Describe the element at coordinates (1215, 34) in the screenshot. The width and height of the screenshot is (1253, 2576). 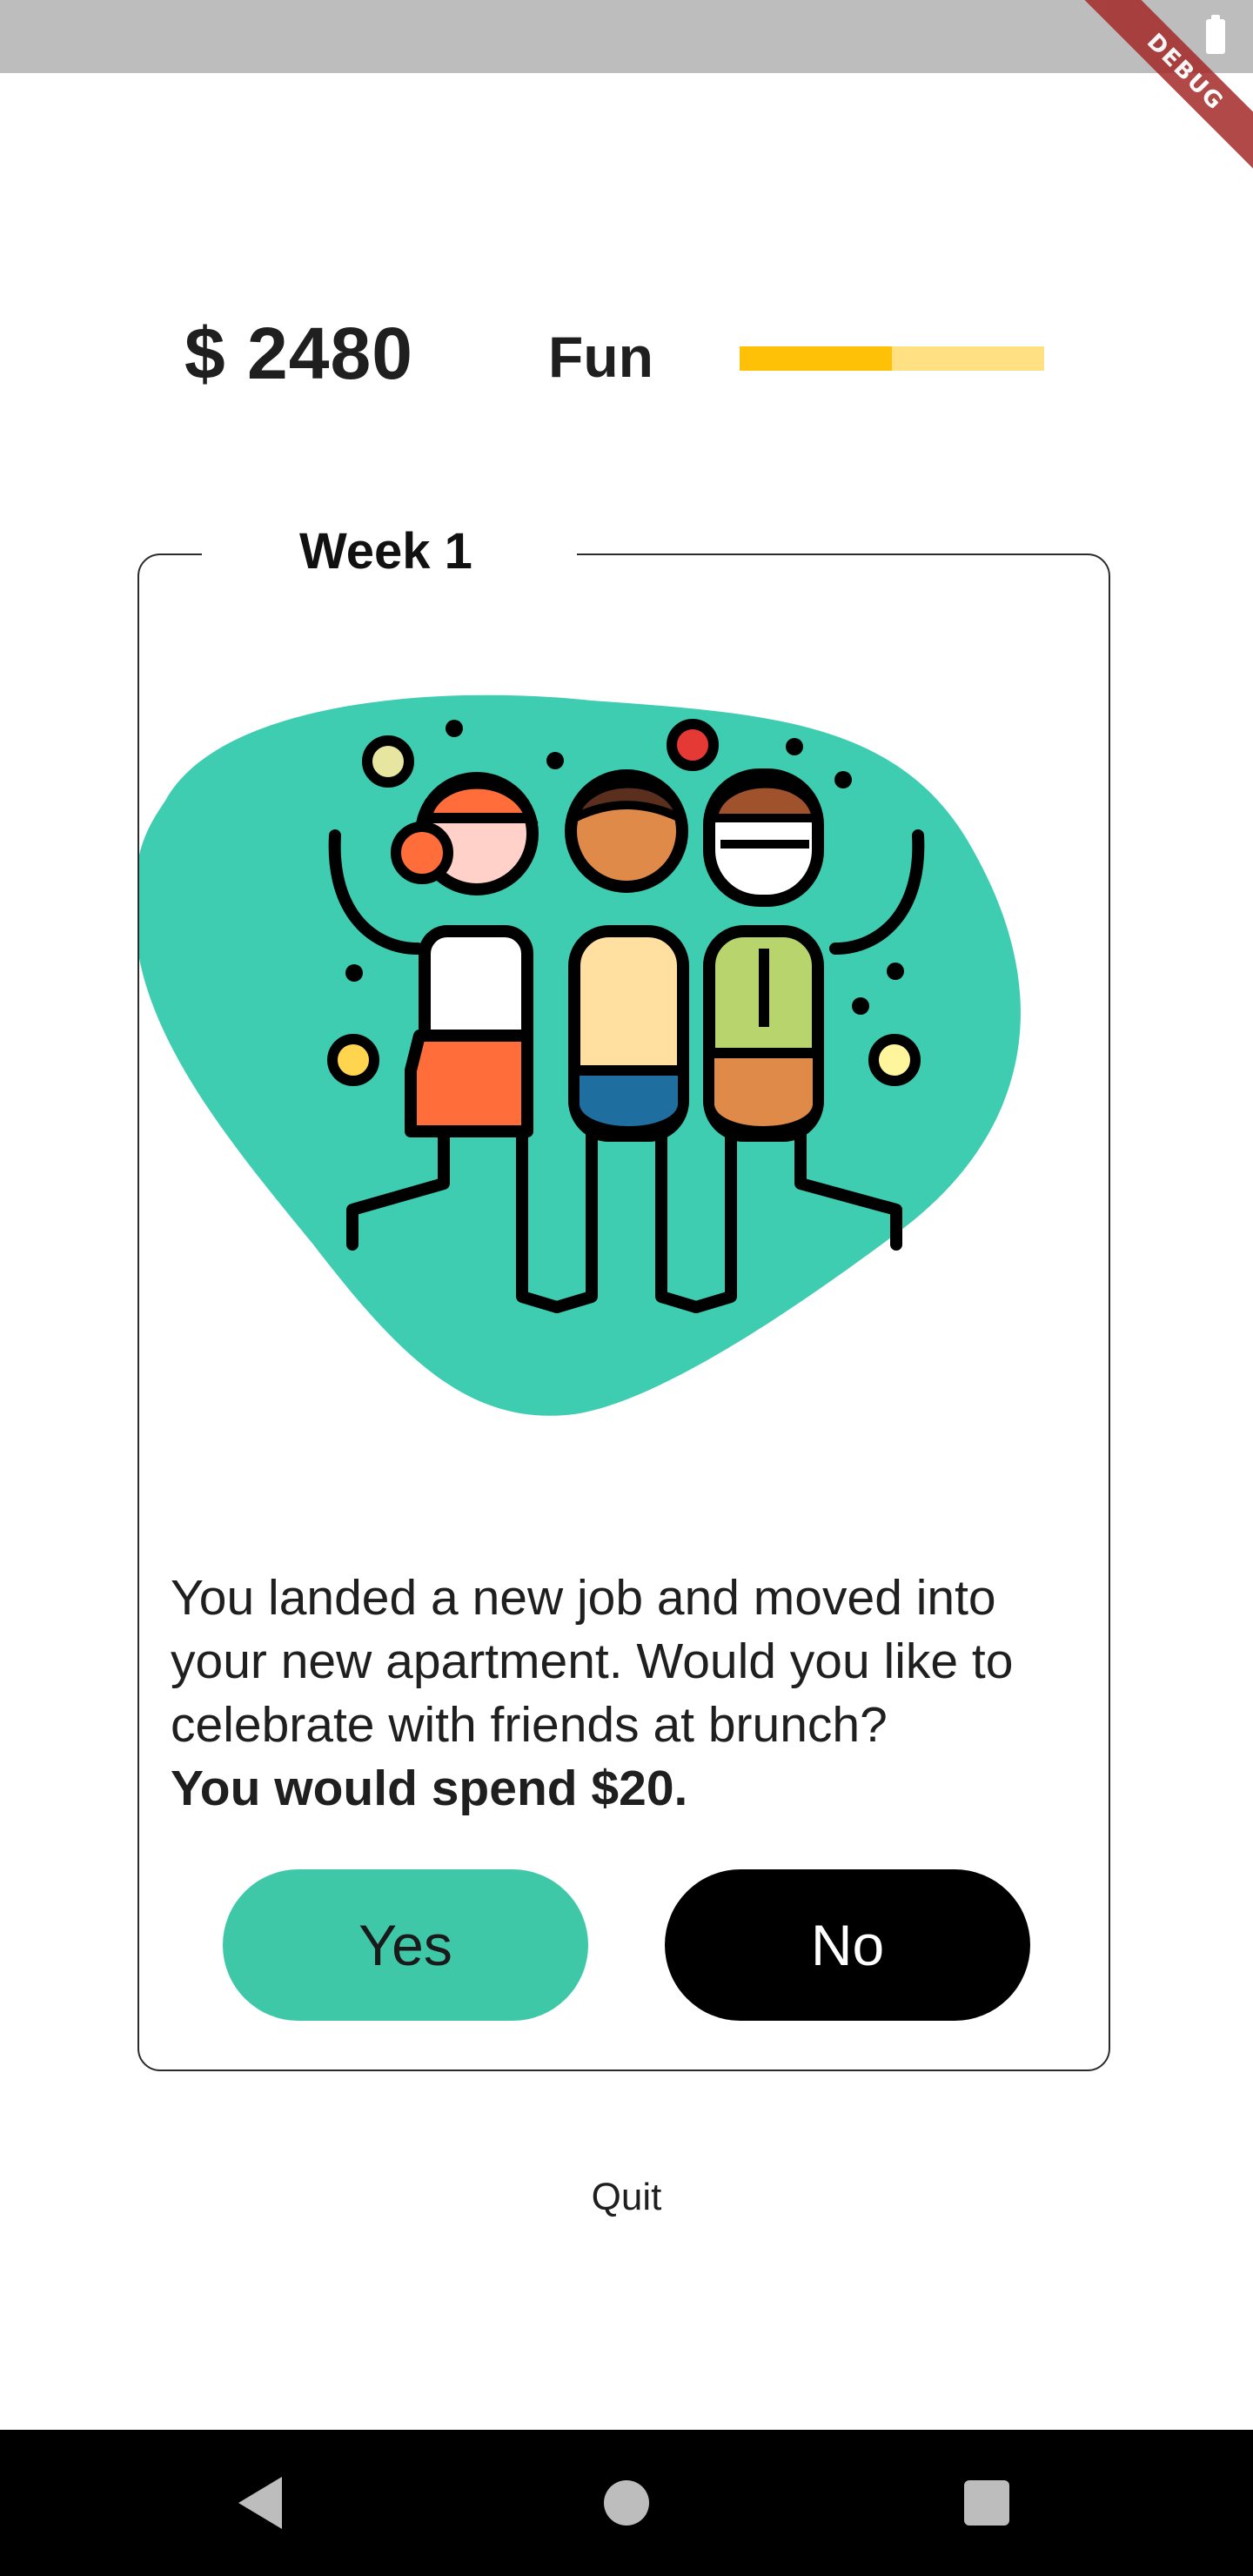
I see `battery-icon` at that location.